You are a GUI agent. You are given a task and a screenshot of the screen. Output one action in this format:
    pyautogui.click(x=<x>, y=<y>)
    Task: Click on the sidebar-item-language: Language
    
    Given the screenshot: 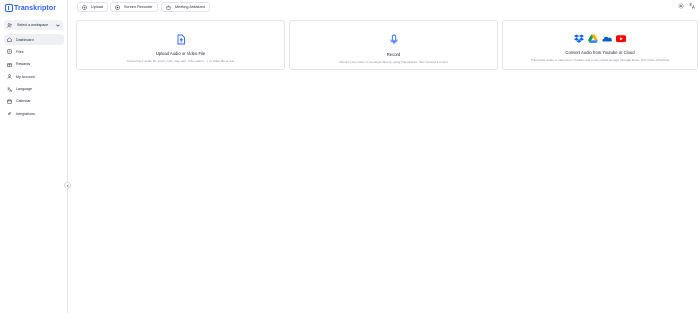 What is the action you would take?
    pyautogui.click(x=34, y=89)
    